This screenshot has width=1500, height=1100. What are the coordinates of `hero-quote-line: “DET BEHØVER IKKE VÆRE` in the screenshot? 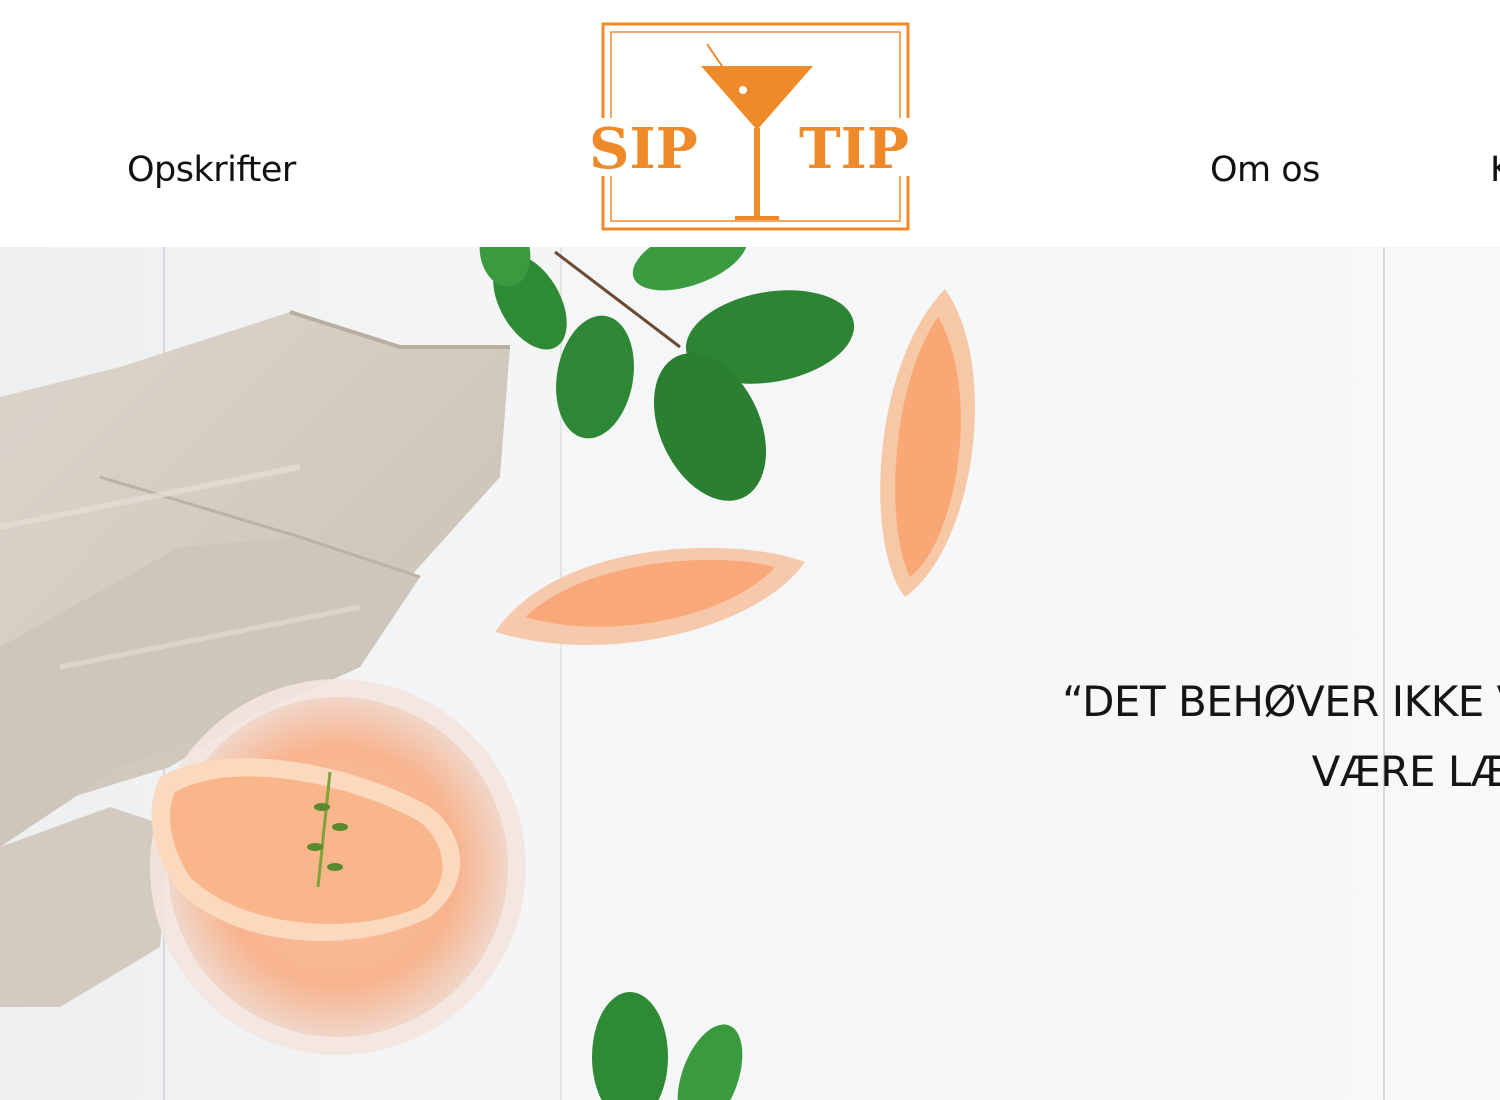 It's located at (1281, 701).